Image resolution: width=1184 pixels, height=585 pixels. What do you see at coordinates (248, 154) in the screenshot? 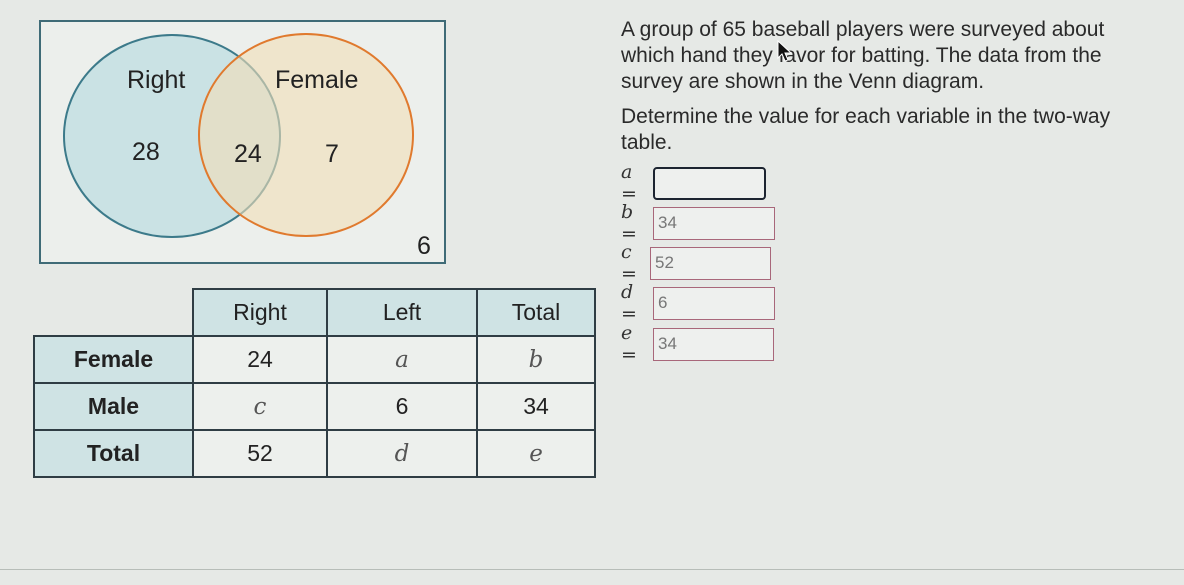
I see `venn-value-both: 24` at bounding box center [248, 154].